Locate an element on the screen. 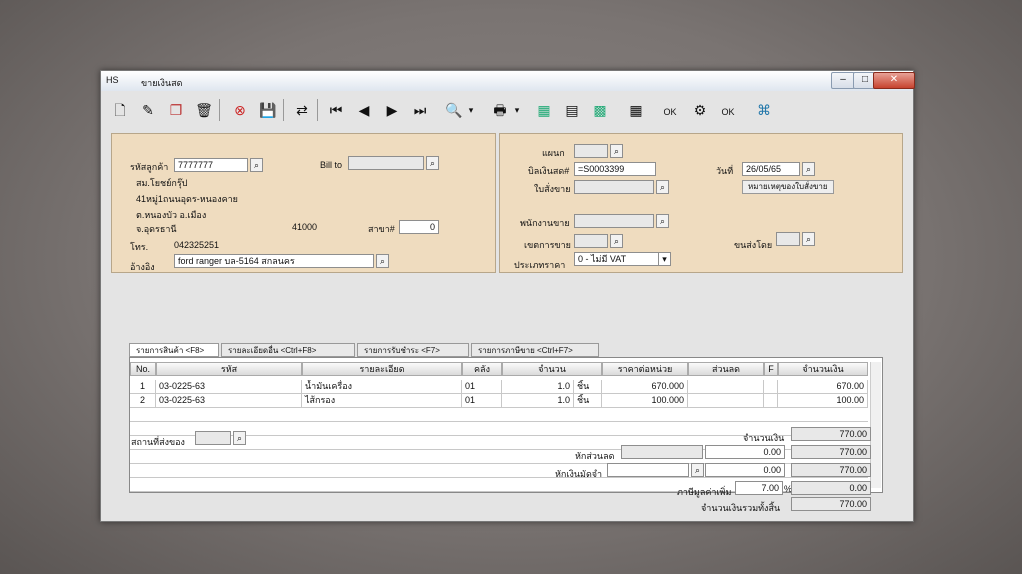 This screenshot has width=1022, height=574. deposit-label: หักเงินมัดจำ is located at coordinates (579, 474).